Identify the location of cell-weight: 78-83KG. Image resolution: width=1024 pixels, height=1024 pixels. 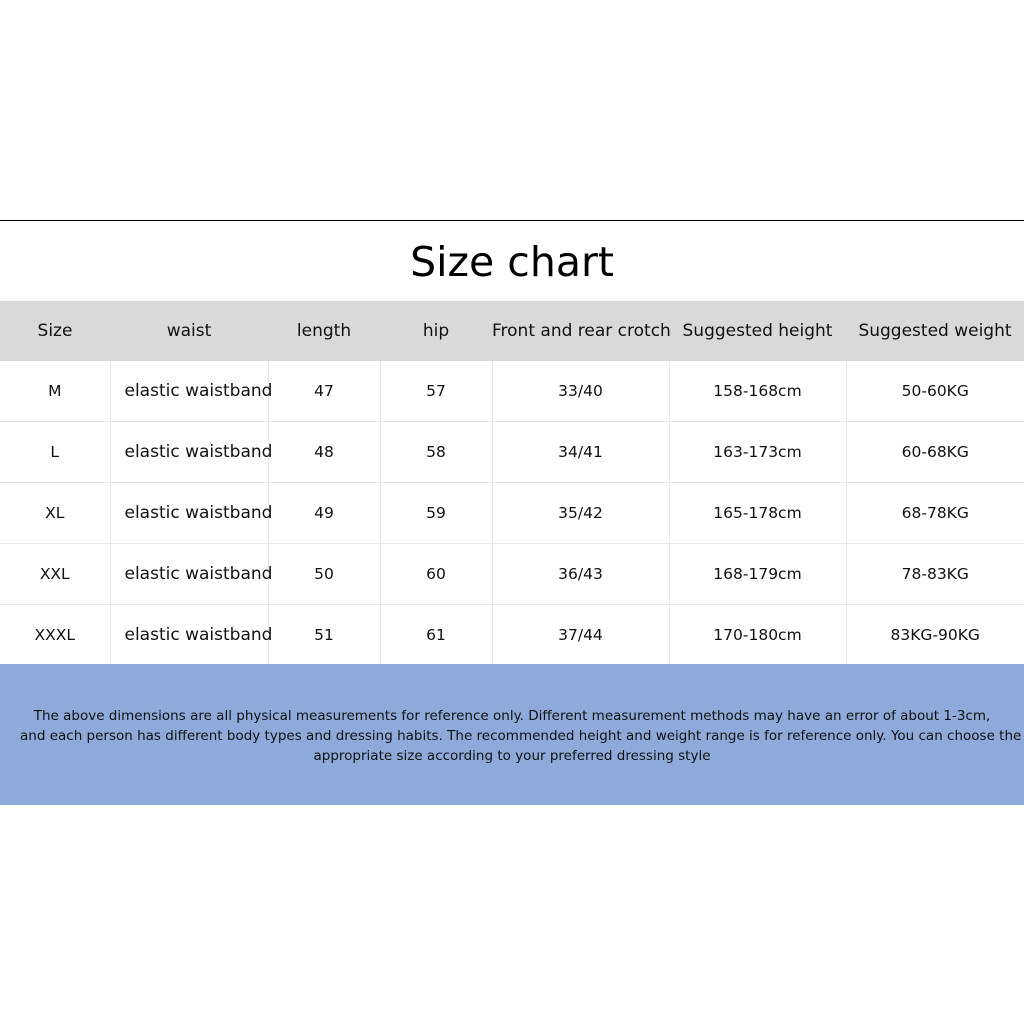
(935, 574).